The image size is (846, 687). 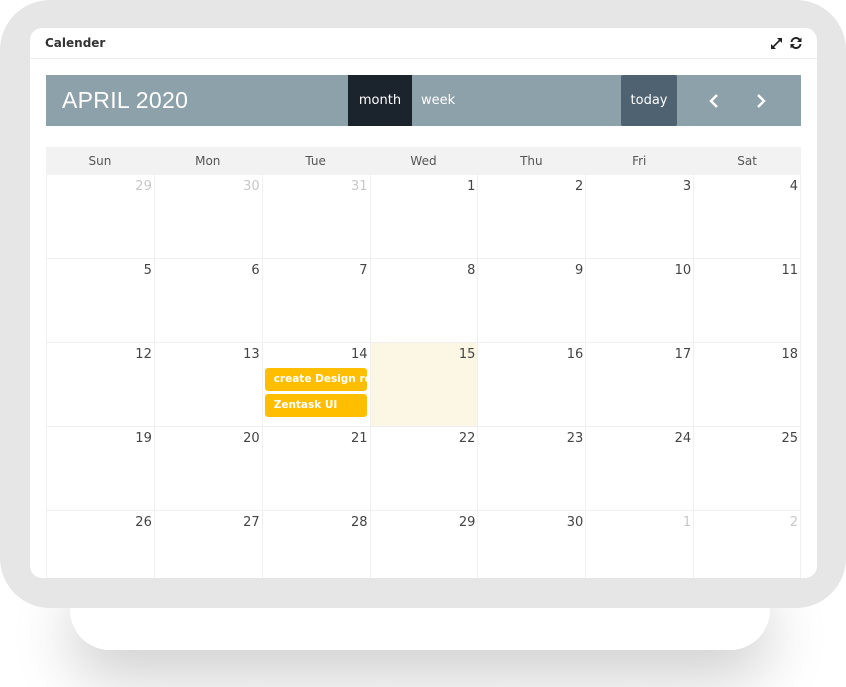 What do you see at coordinates (423, 43) in the screenshot?
I see `panel-header: Calender` at bounding box center [423, 43].